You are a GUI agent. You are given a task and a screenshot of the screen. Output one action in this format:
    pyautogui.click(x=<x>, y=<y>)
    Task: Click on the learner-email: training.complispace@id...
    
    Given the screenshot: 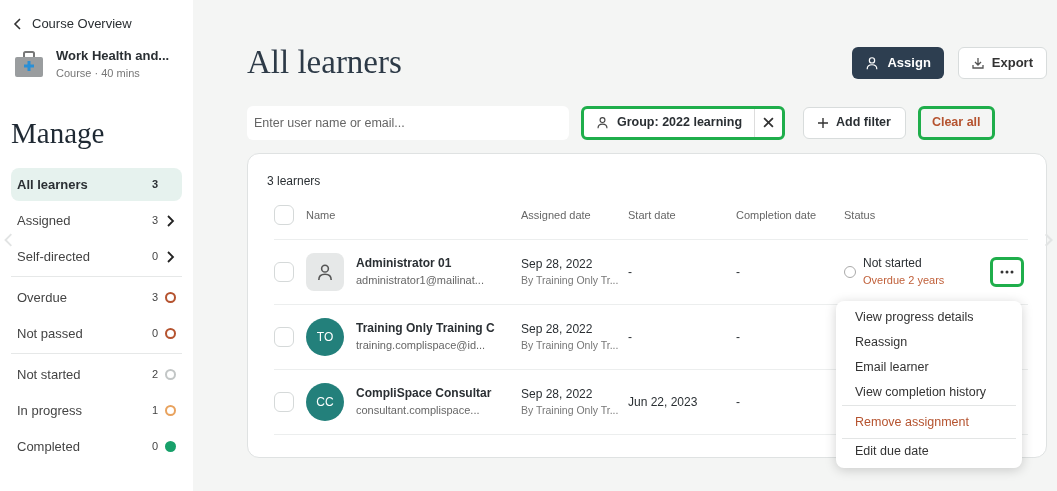 What is the action you would take?
    pyautogui.click(x=421, y=346)
    